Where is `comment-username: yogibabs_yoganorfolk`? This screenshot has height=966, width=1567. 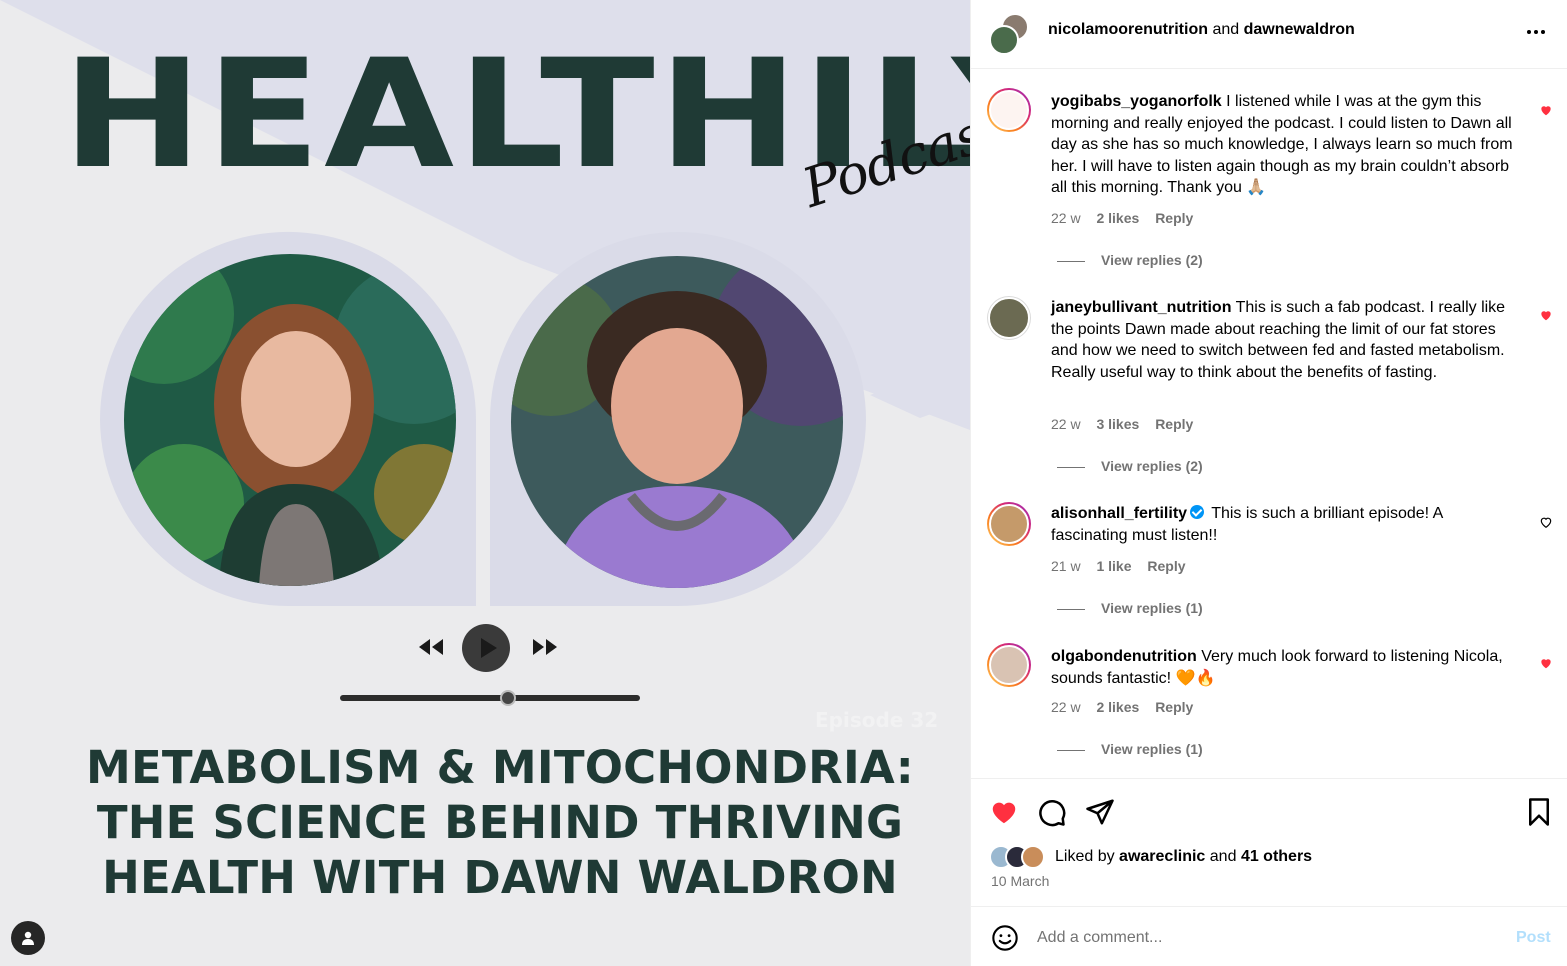
comment-username: yogibabs_yoganorfolk is located at coordinates (1136, 101).